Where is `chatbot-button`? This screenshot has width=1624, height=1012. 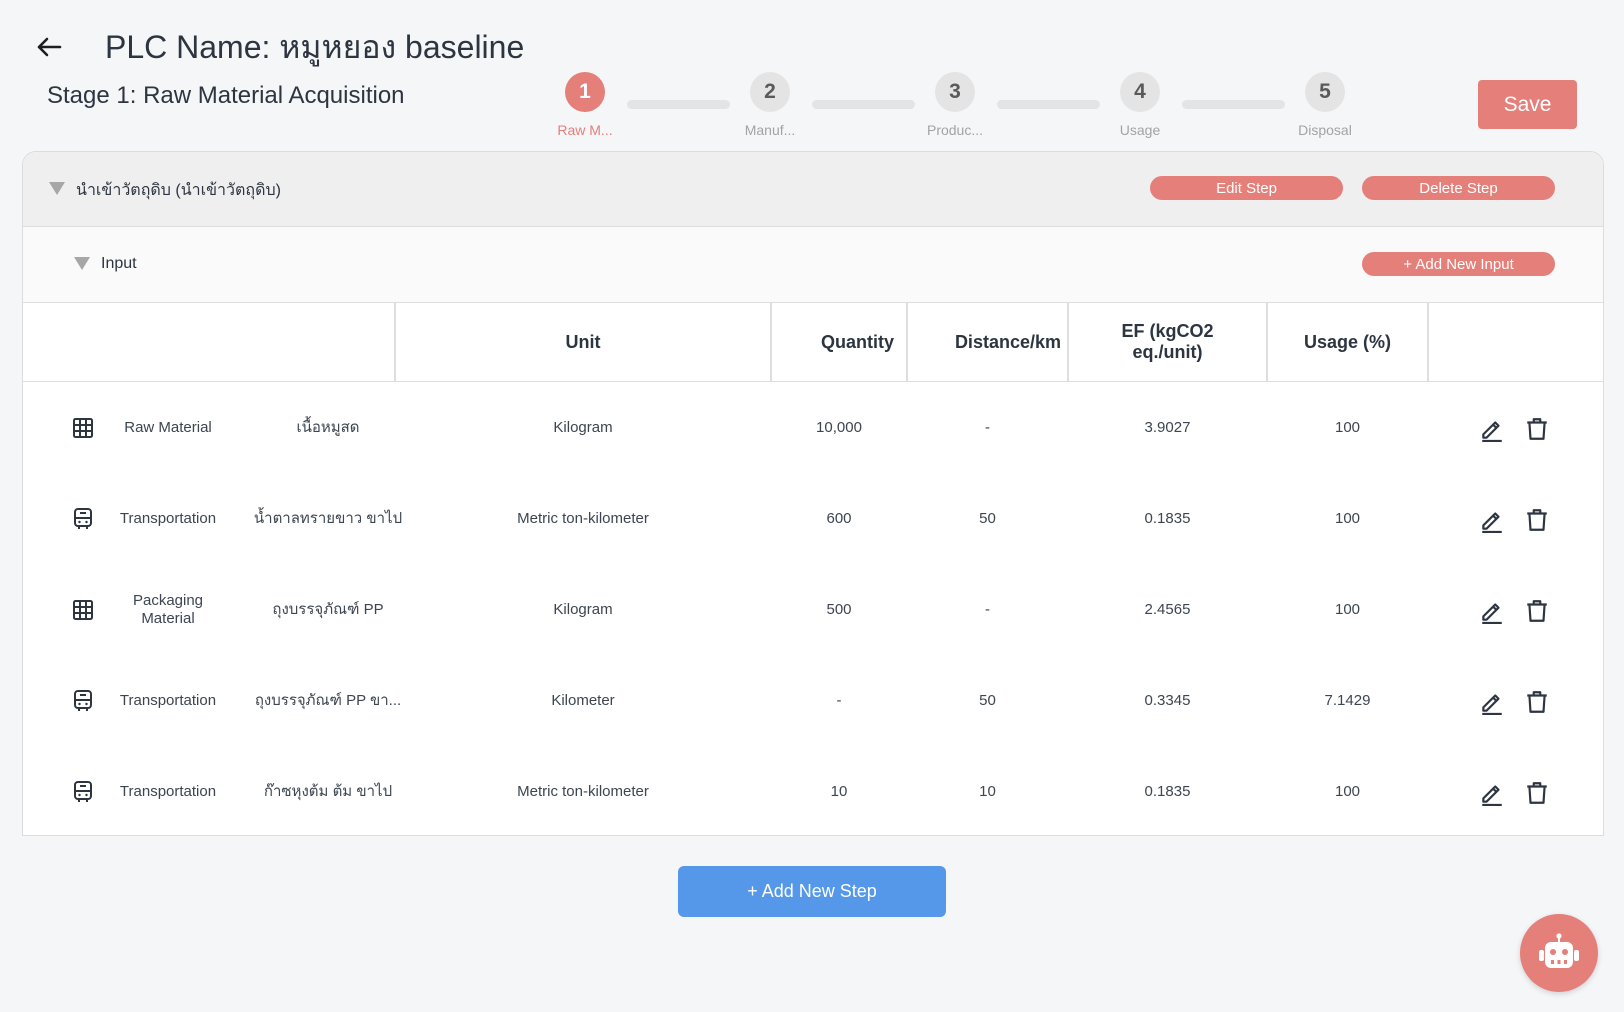
chatbot-button is located at coordinates (1559, 953).